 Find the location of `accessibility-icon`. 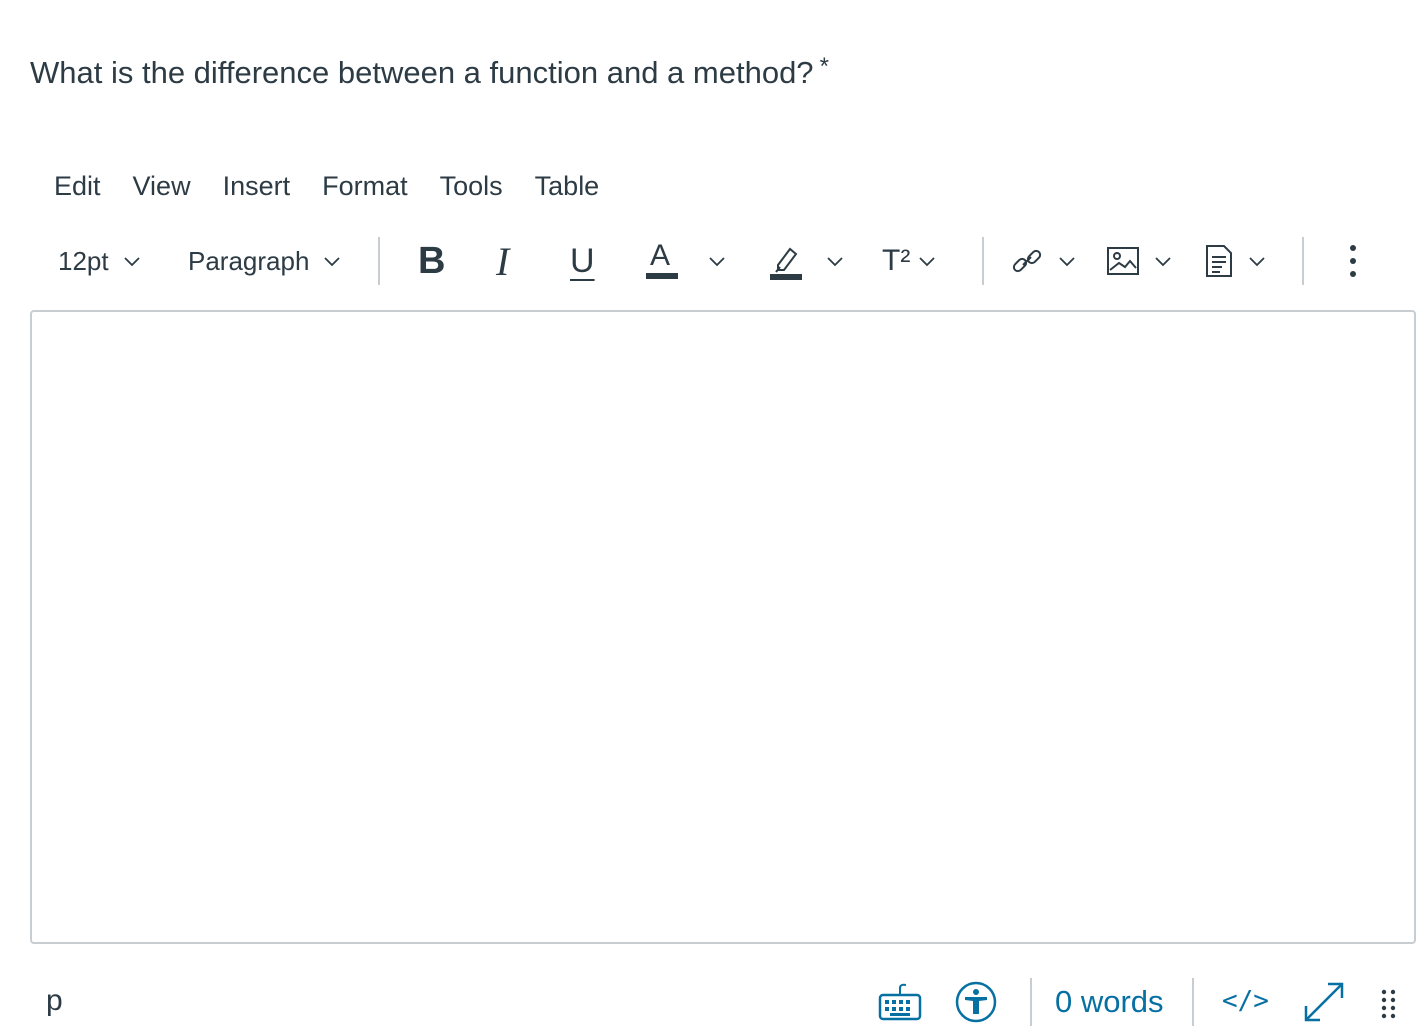

accessibility-icon is located at coordinates (976, 1002).